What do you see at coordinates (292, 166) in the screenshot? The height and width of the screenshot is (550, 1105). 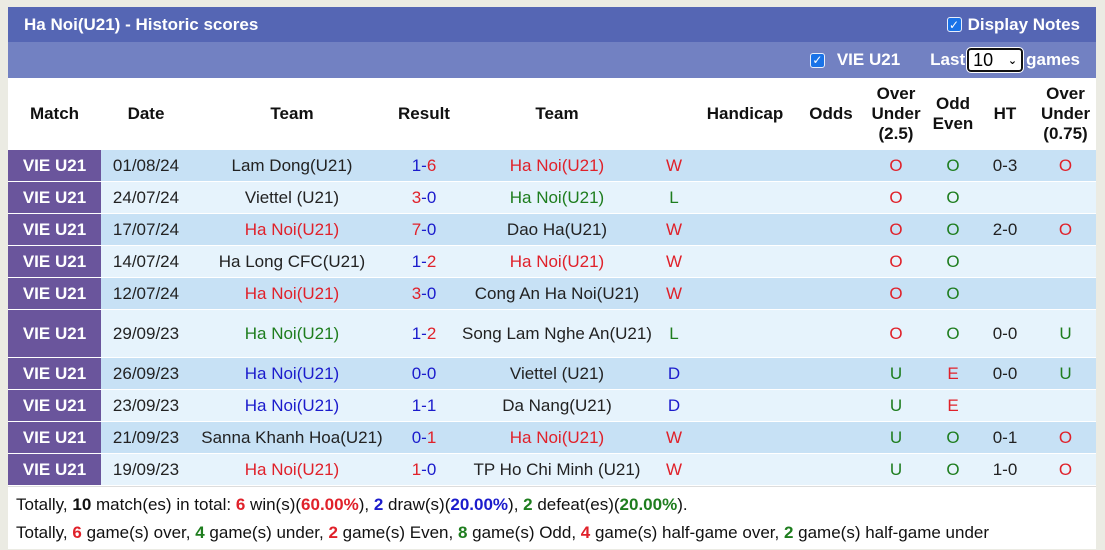 I see `home-team-cell: Lam Dong(U21)` at bounding box center [292, 166].